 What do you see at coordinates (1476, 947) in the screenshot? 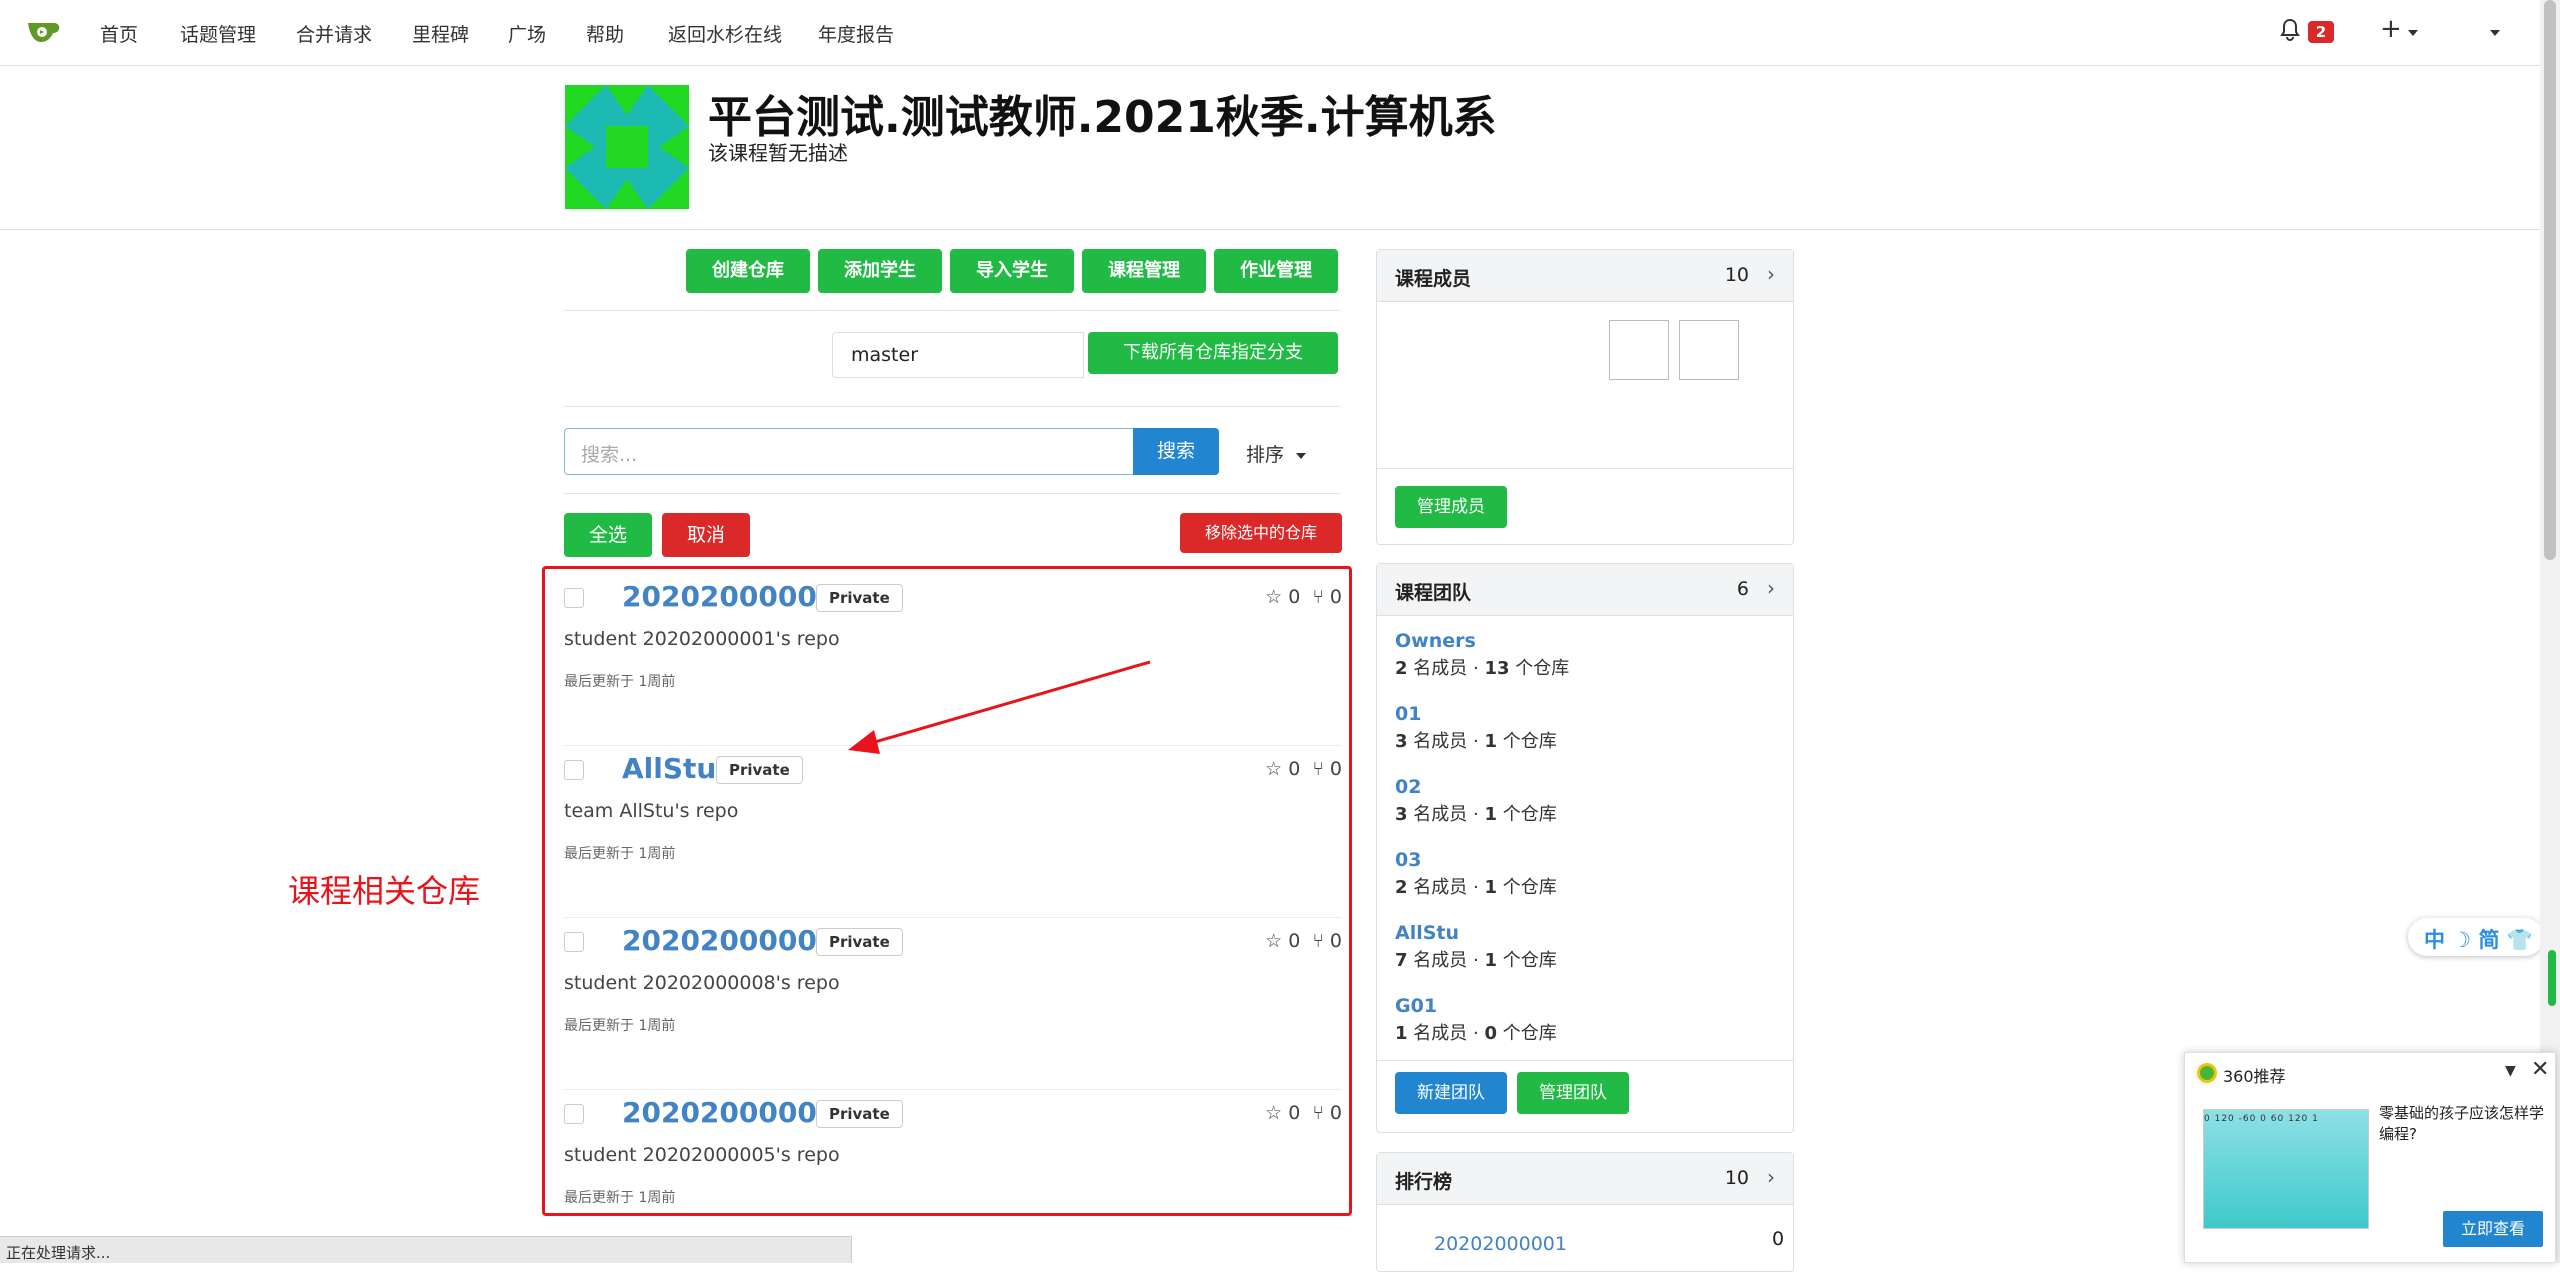
I see `team-item: AllStu 7 名成员 · 1 个仓库` at bounding box center [1476, 947].